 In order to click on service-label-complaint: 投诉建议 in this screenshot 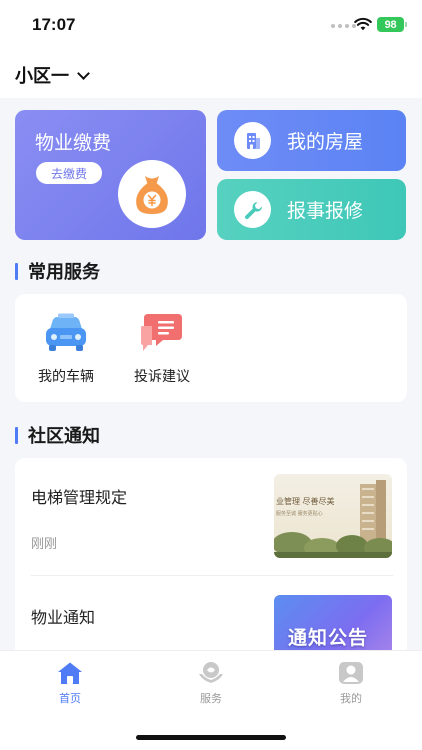, I will do `click(162, 377)`.